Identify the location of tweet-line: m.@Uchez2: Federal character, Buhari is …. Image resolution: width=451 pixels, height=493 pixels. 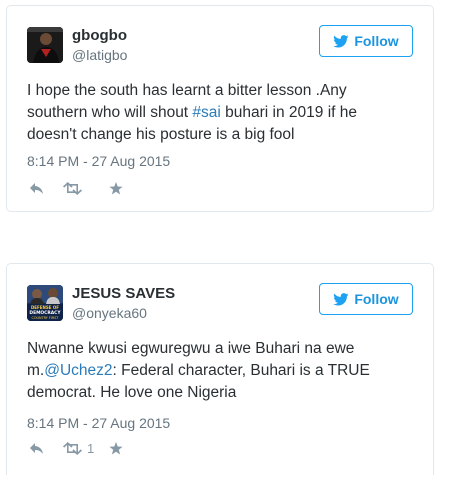
(221, 371).